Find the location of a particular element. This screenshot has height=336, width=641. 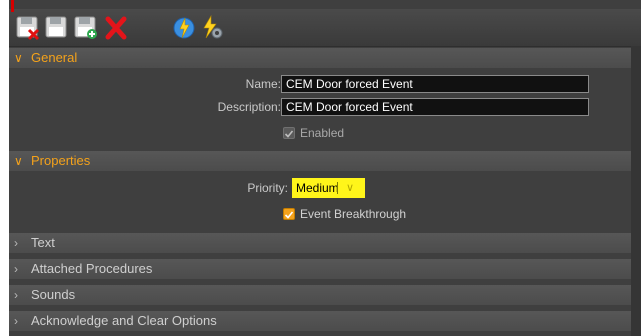

event-breakthrough-checkbox is located at coordinates (289, 214).